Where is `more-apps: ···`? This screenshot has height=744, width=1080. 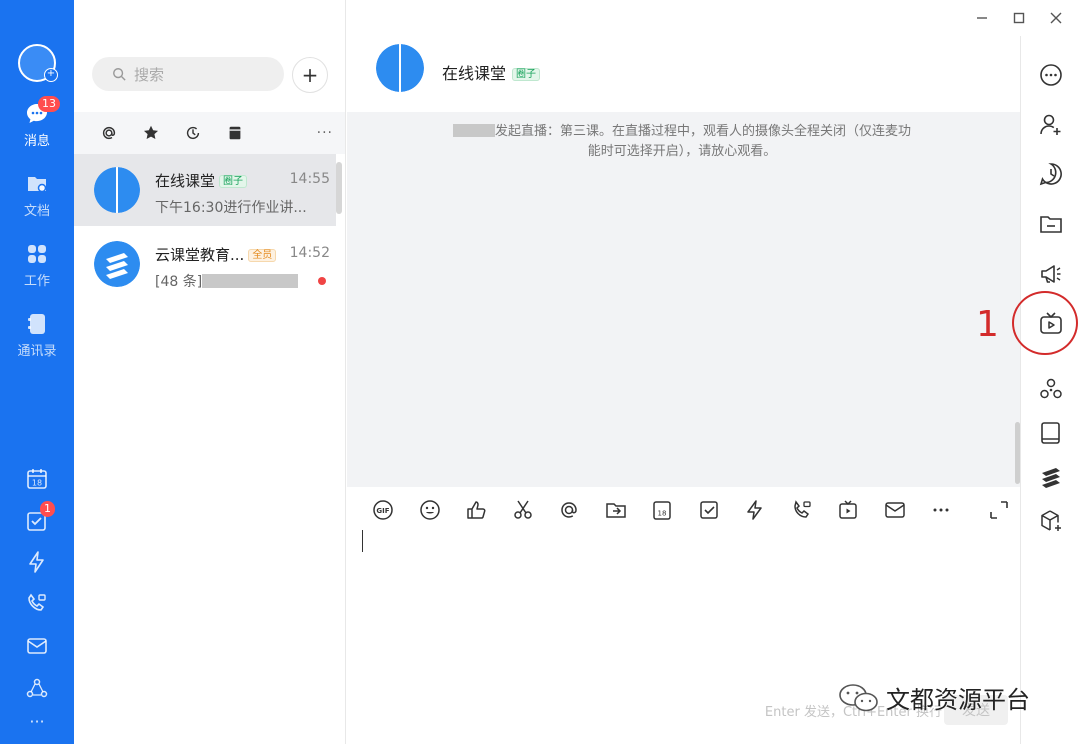 more-apps: ··· is located at coordinates (37, 721).